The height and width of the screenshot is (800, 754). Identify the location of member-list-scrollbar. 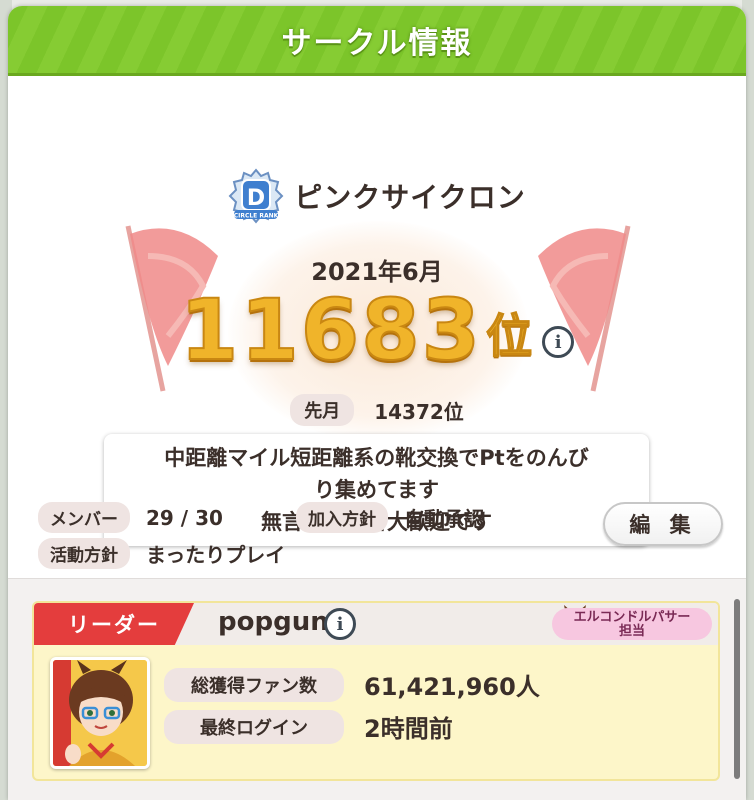
(737, 689).